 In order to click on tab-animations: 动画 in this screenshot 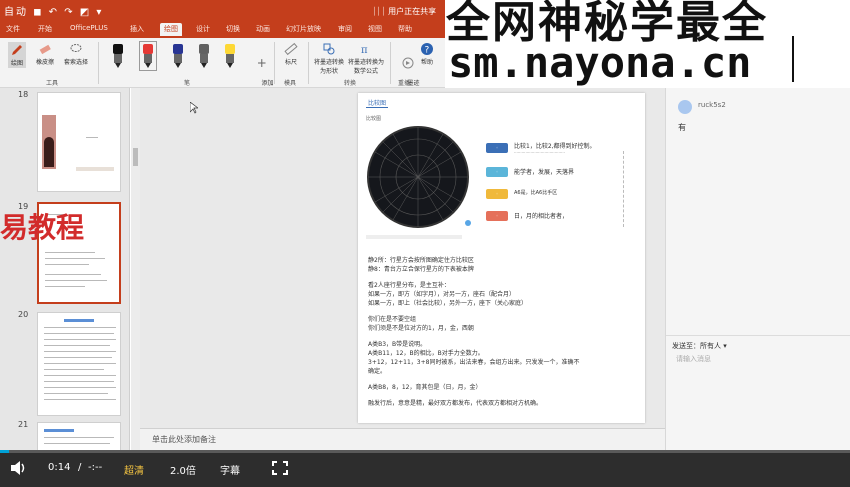, I will do `click(263, 29)`.